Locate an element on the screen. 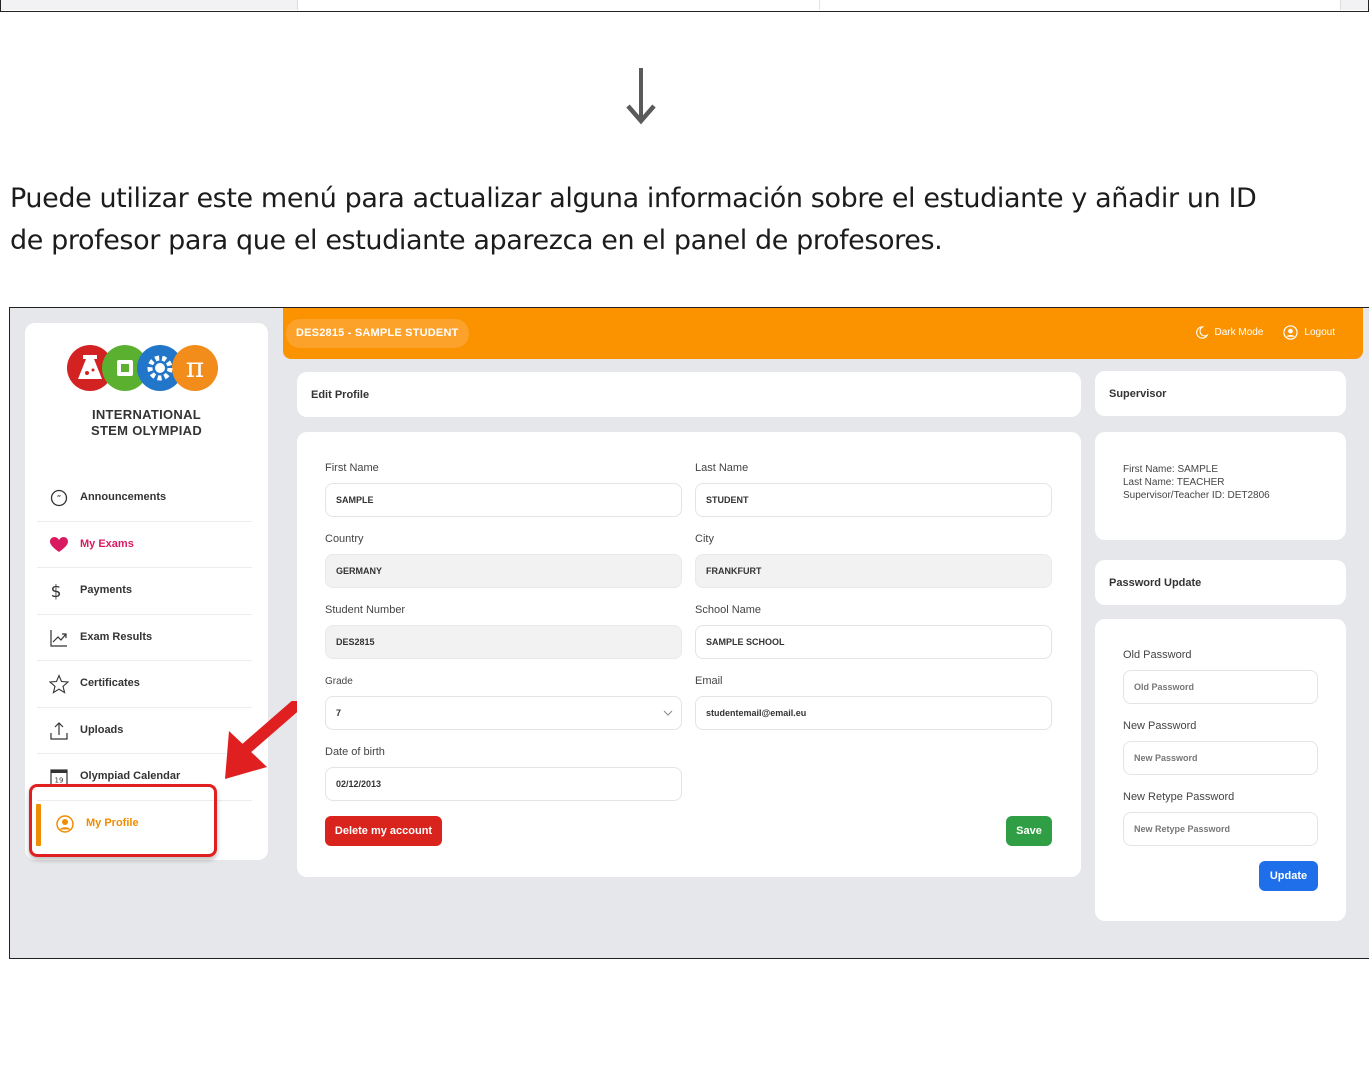 This screenshot has width=1369, height=1072. previous-screenshot-frame is located at coordinates (684, 6).